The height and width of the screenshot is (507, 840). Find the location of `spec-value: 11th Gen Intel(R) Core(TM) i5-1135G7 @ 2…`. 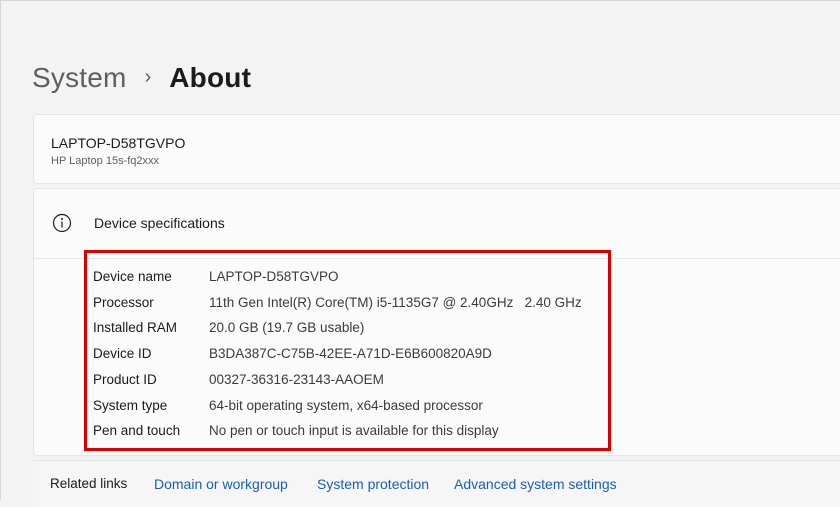

spec-value: 11th Gen Intel(R) Core(TM) i5-1135G7 @ 2… is located at coordinates (395, 302).